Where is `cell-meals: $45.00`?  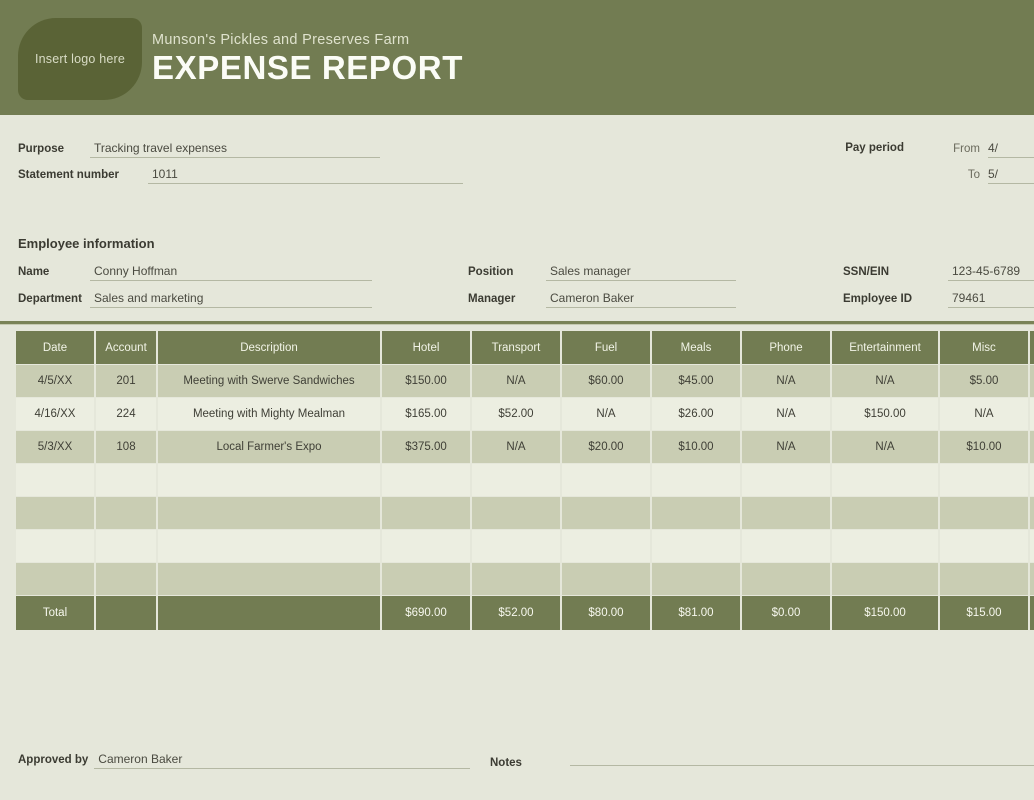
cell-meals: $45.00 is located at coordinates (696, 381).